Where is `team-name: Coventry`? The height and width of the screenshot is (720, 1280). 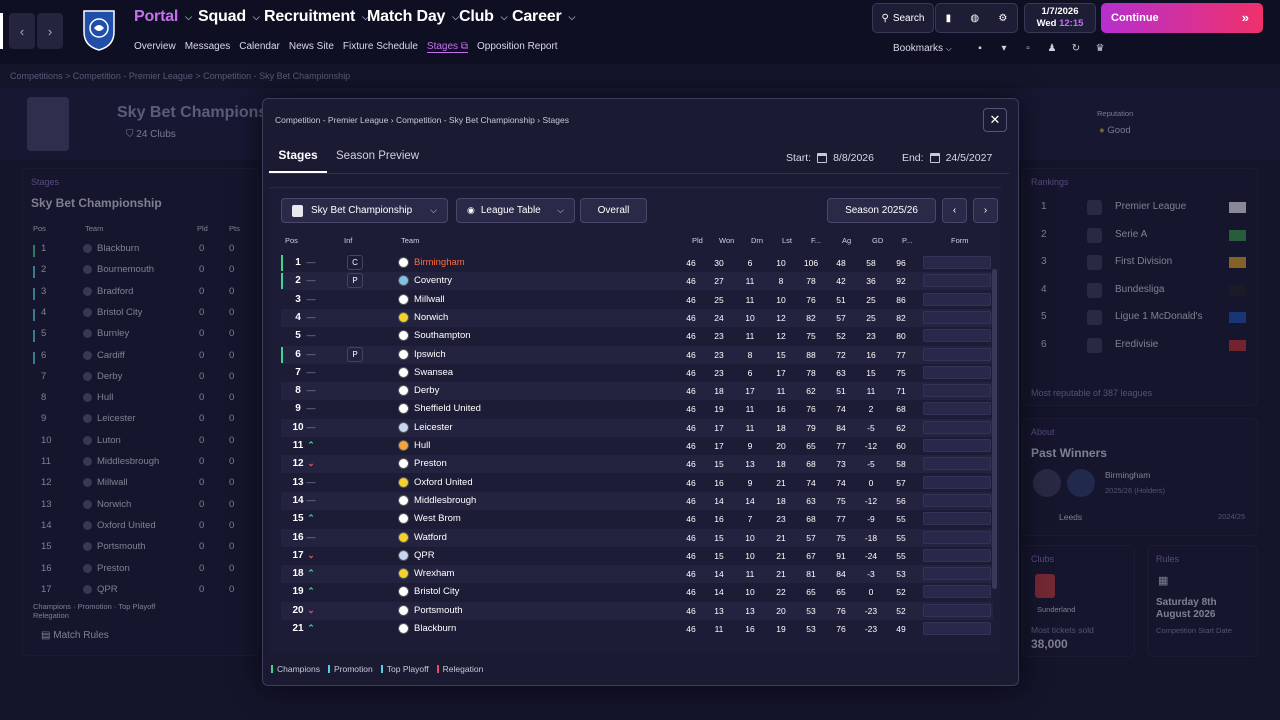 team-name: Coventry is located at coordinates (433, 280).